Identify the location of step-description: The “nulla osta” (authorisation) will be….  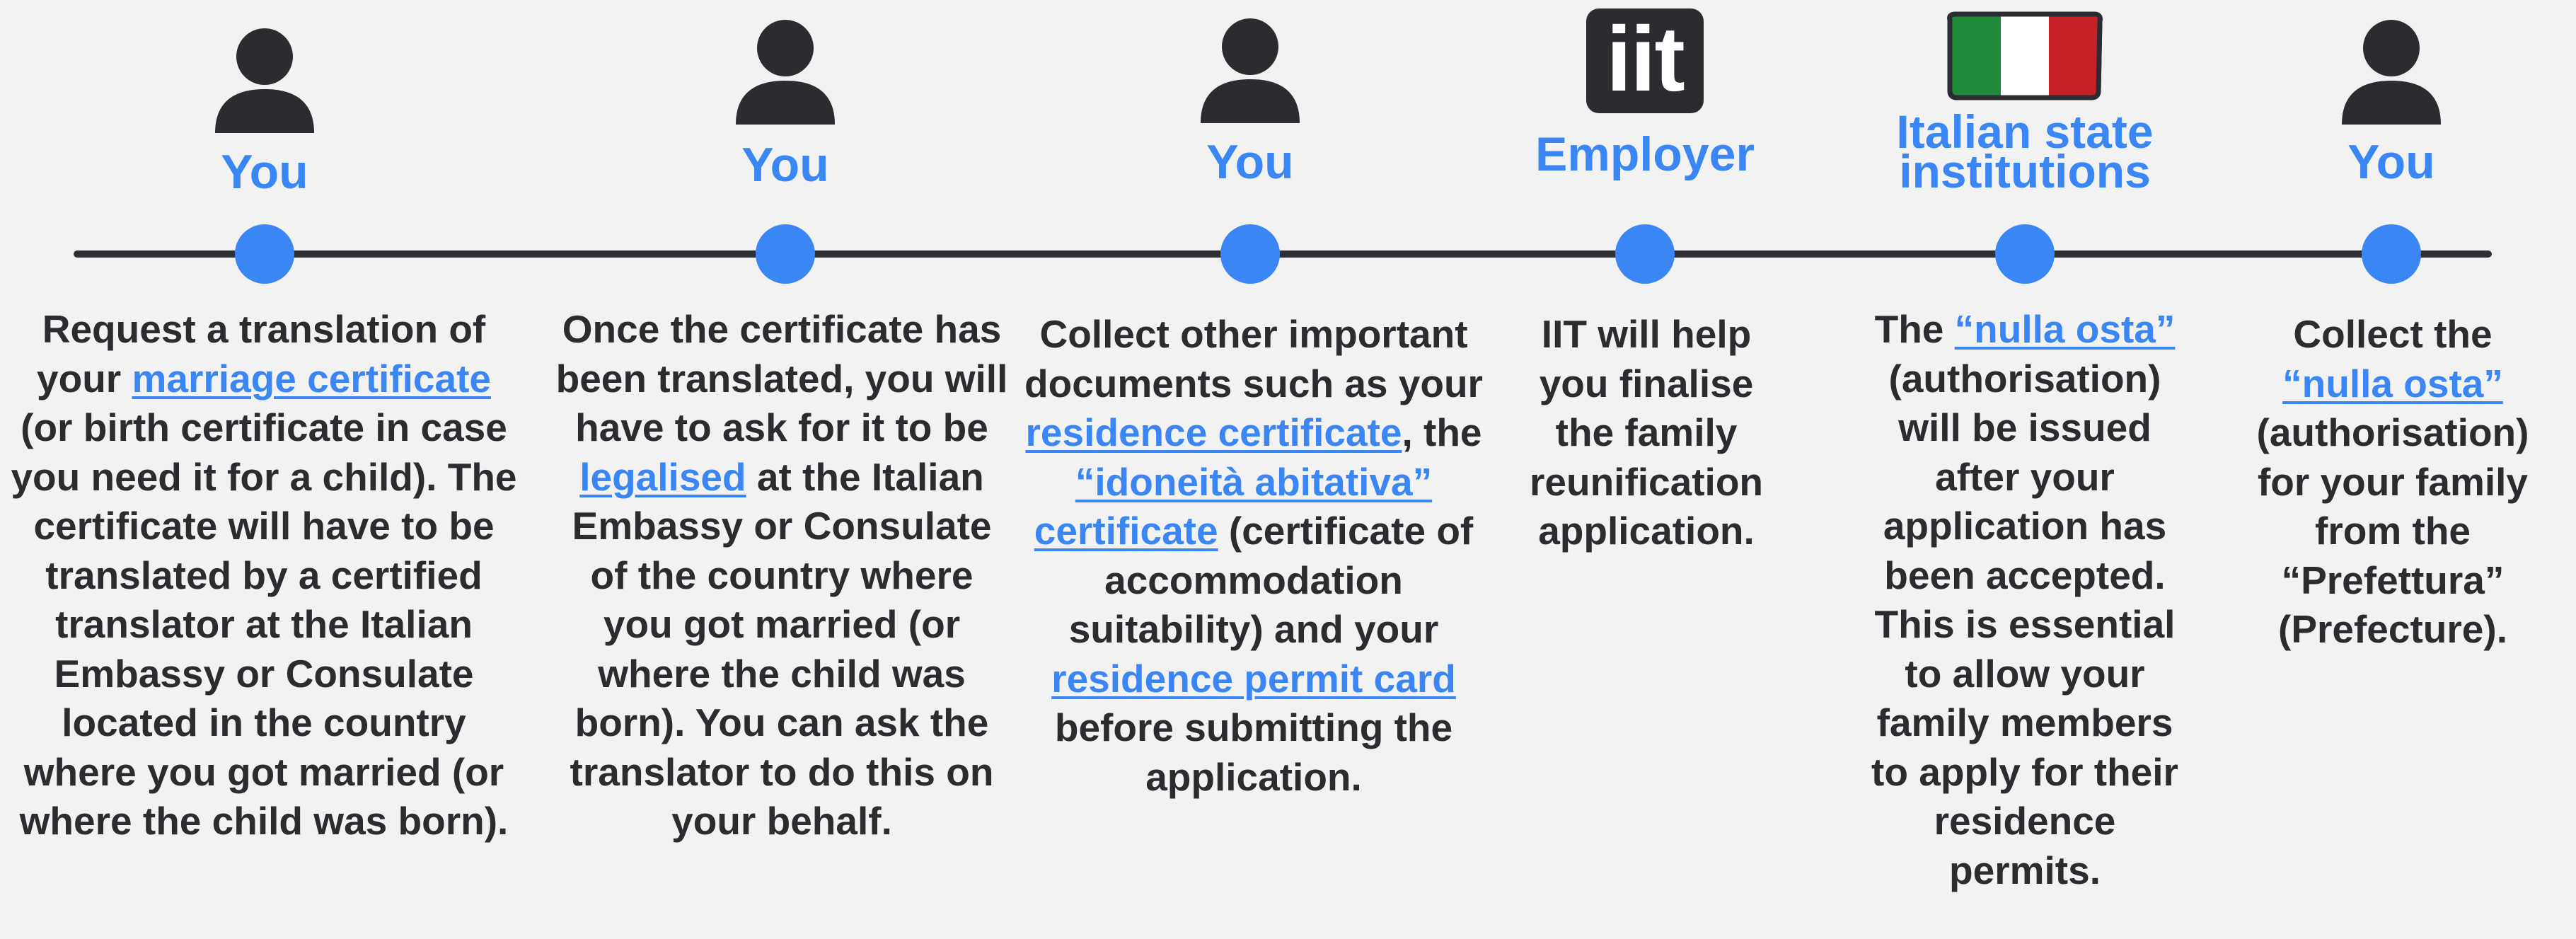
(2025, 600).